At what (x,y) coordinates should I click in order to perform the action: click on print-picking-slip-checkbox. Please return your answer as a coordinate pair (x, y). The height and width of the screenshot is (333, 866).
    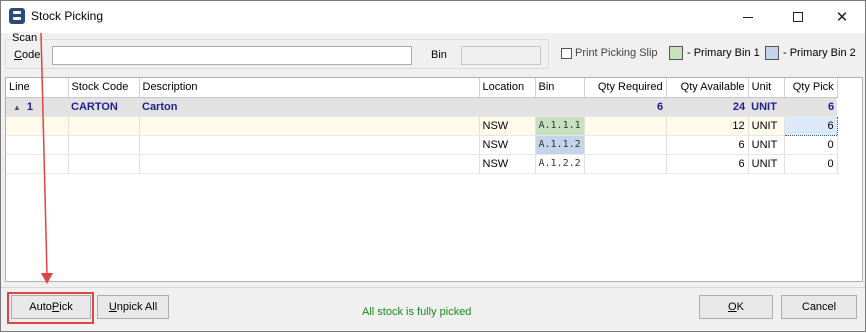
    Looking at the image, I should click on (566, 53).